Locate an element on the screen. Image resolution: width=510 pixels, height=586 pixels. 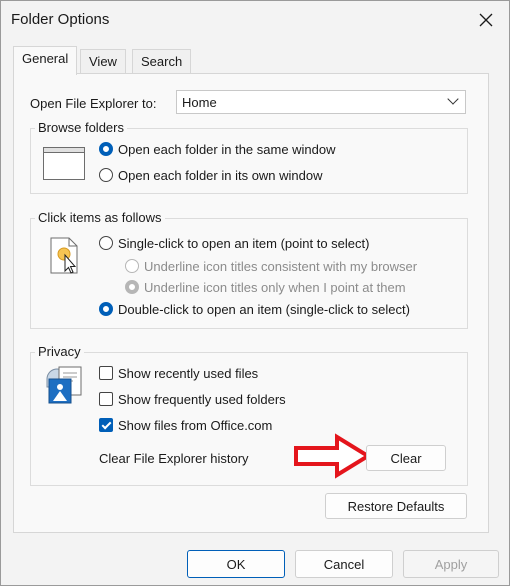
clear-history-button: Clear is located at coordinates (406, 458).